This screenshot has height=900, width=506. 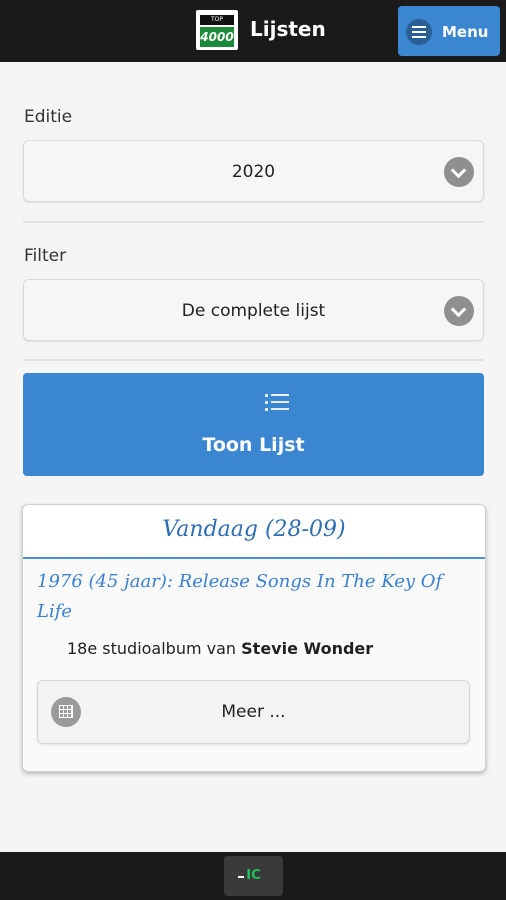 What do you see at coordinates (217, 37) in the screenshot?
I see `logo-number: 4000` at bounding box center [217, 37].